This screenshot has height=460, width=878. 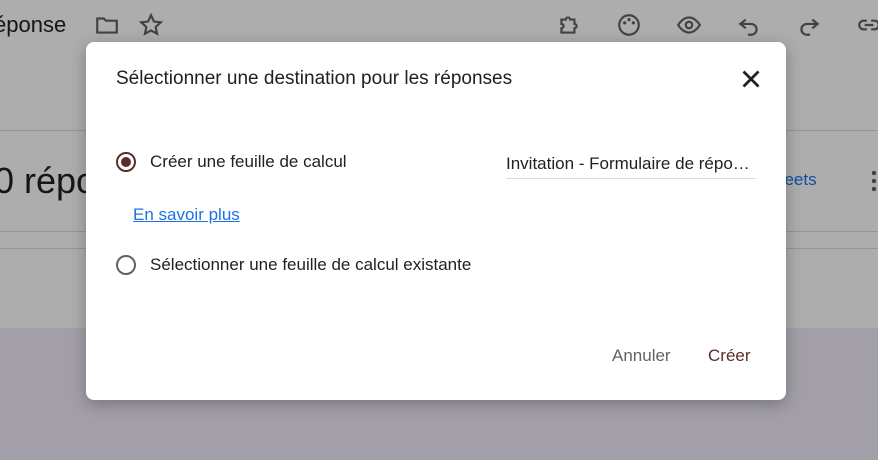 What do you see at coordinates (248, 161) in the screenshot?
I see `option-new-label: Créer une feuille de calcul` at bounding box center [248, 161].